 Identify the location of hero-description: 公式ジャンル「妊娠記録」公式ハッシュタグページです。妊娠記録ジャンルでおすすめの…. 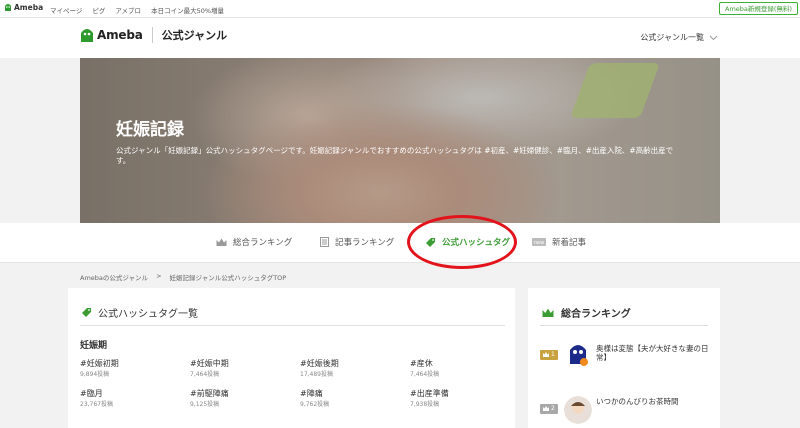
(395, 155).